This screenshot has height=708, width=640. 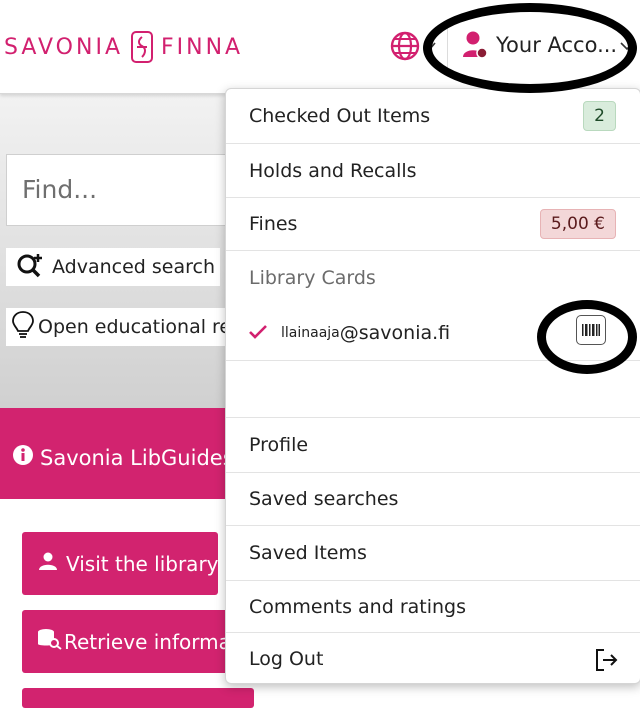 I want to click on logo-text-finna: FINNA, so click(x=202, y=47).